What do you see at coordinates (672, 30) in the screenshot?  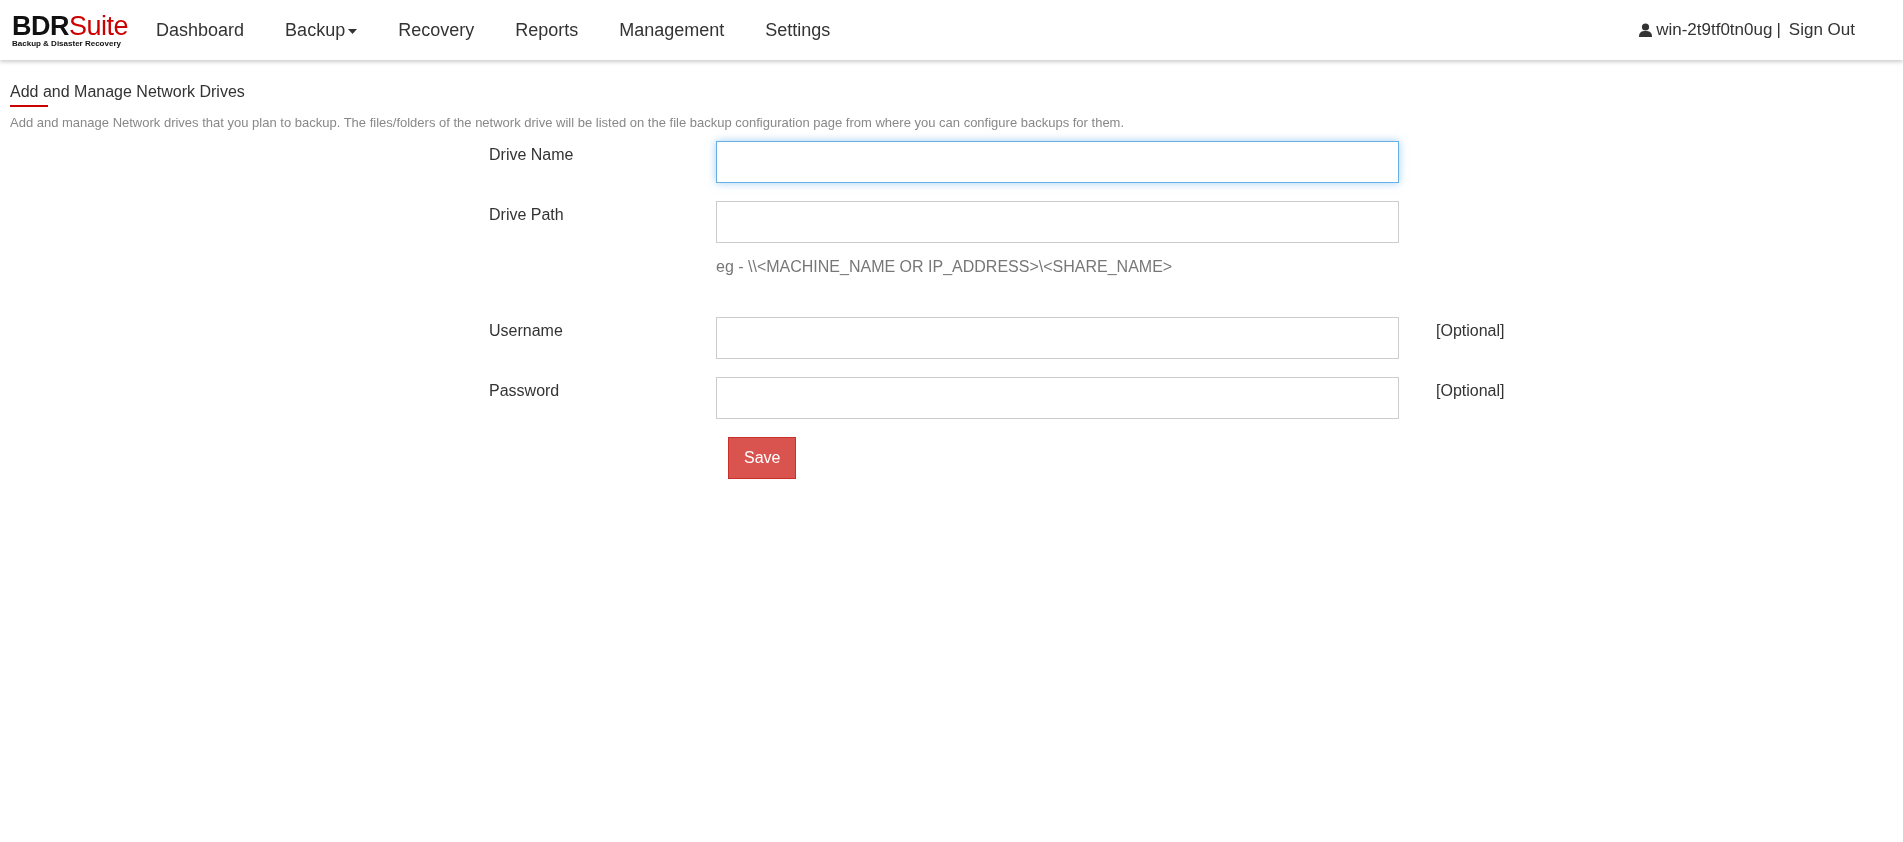 I see `nav-link: Management` at bounding box center [672, 30].